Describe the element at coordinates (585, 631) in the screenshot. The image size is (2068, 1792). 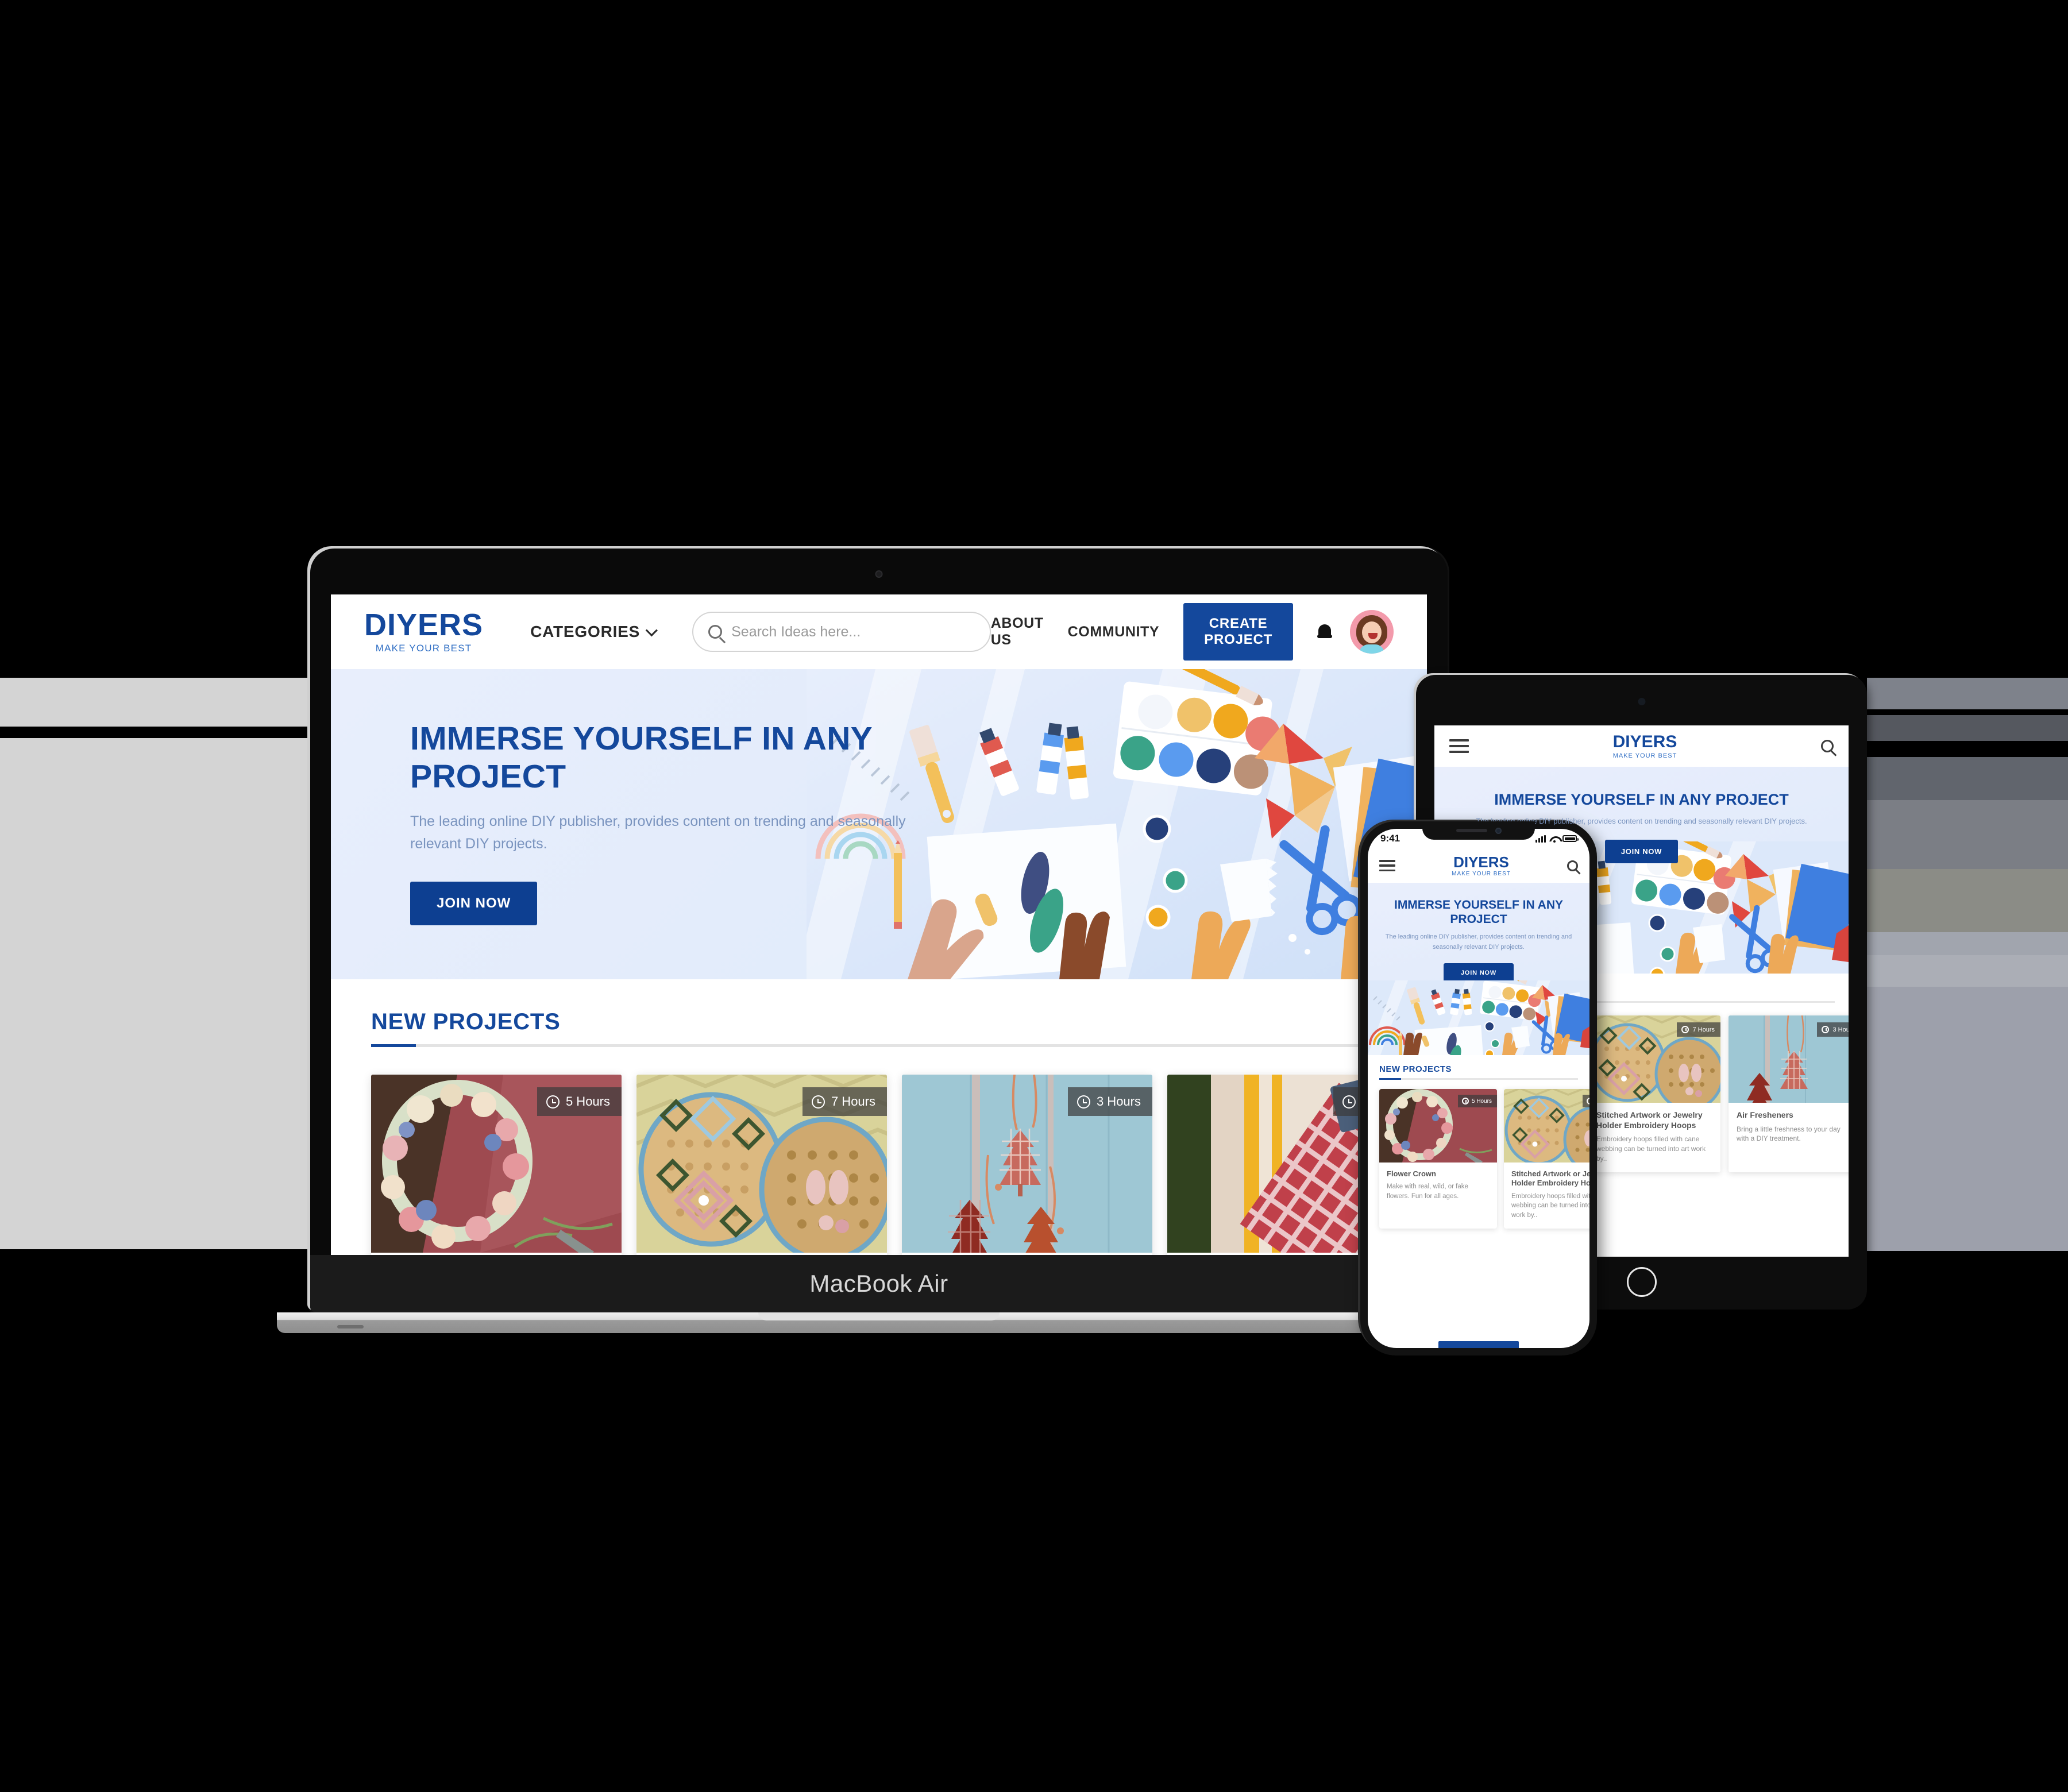
I see `nav-categories-label: CATEGORIES` at that location.